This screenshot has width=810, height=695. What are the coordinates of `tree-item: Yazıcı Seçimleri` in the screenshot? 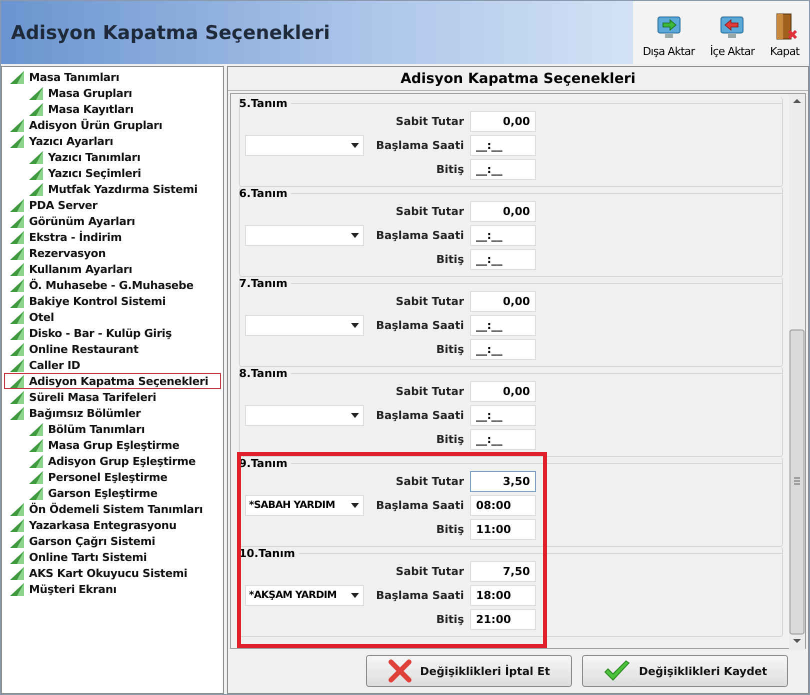 It's located at (112, 173).